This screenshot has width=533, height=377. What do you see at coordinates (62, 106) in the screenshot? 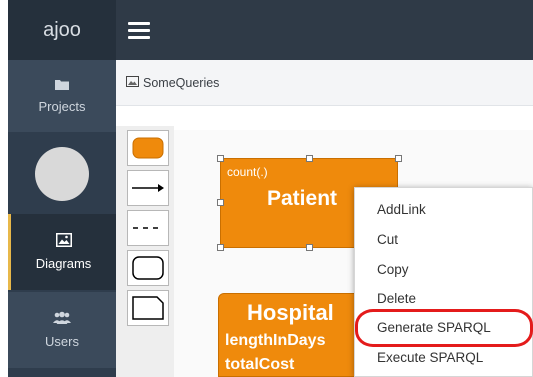
I see `sidebar-item-label: Projects` at bounding box center [62, 106].